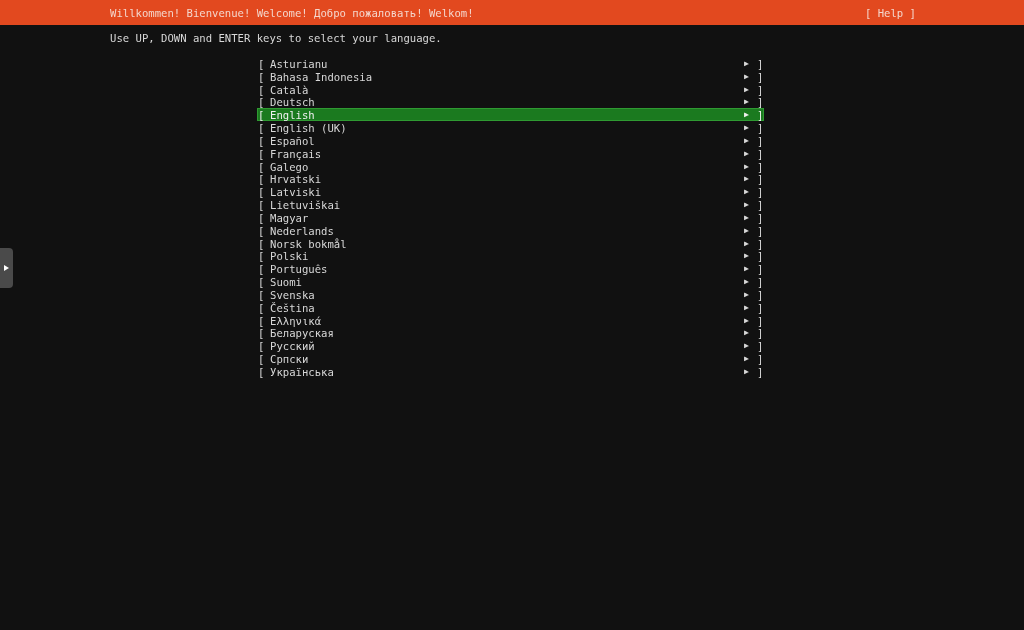 The height and width of the screenshot is (630, 1024). What do you see at coordinates (510, 358) in the screenshot?
I see `language-option: [ Српски ▶ ]` at bounding box center [510, 358].